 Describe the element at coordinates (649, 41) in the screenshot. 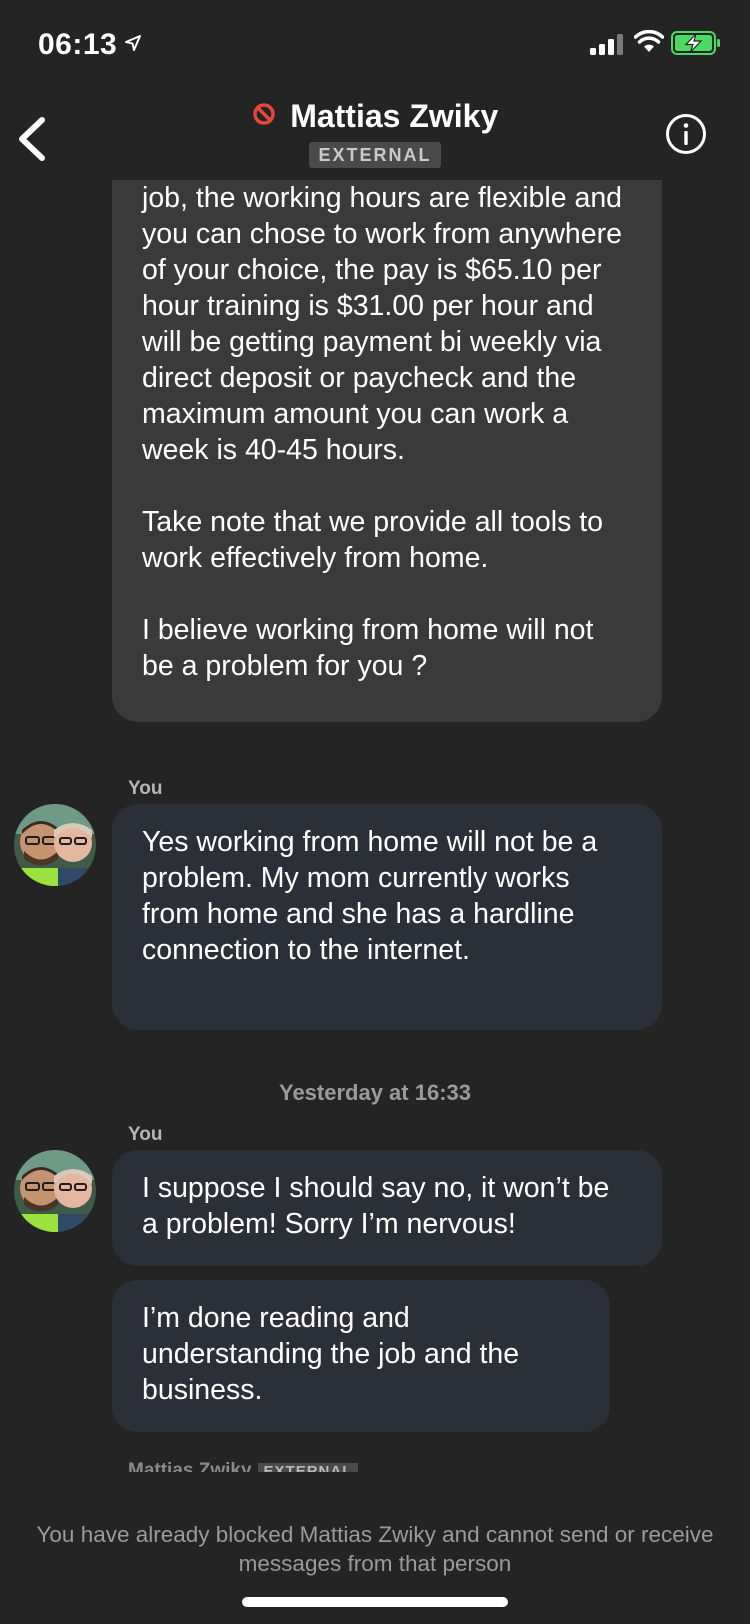

I see `wifi-icon` at that location.